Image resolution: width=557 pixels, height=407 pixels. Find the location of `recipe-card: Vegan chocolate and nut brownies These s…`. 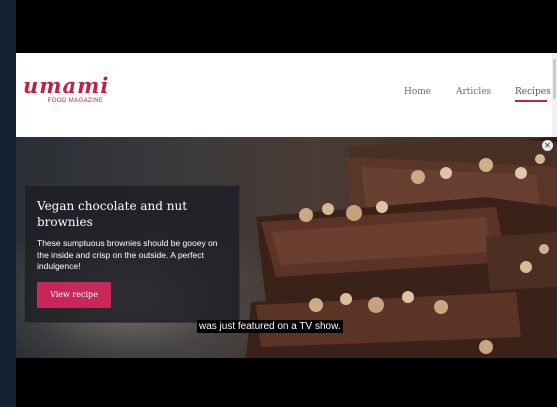

recipe-card: Vegan chocolate and nut brownies These s… is located at coordinates (132, 254).